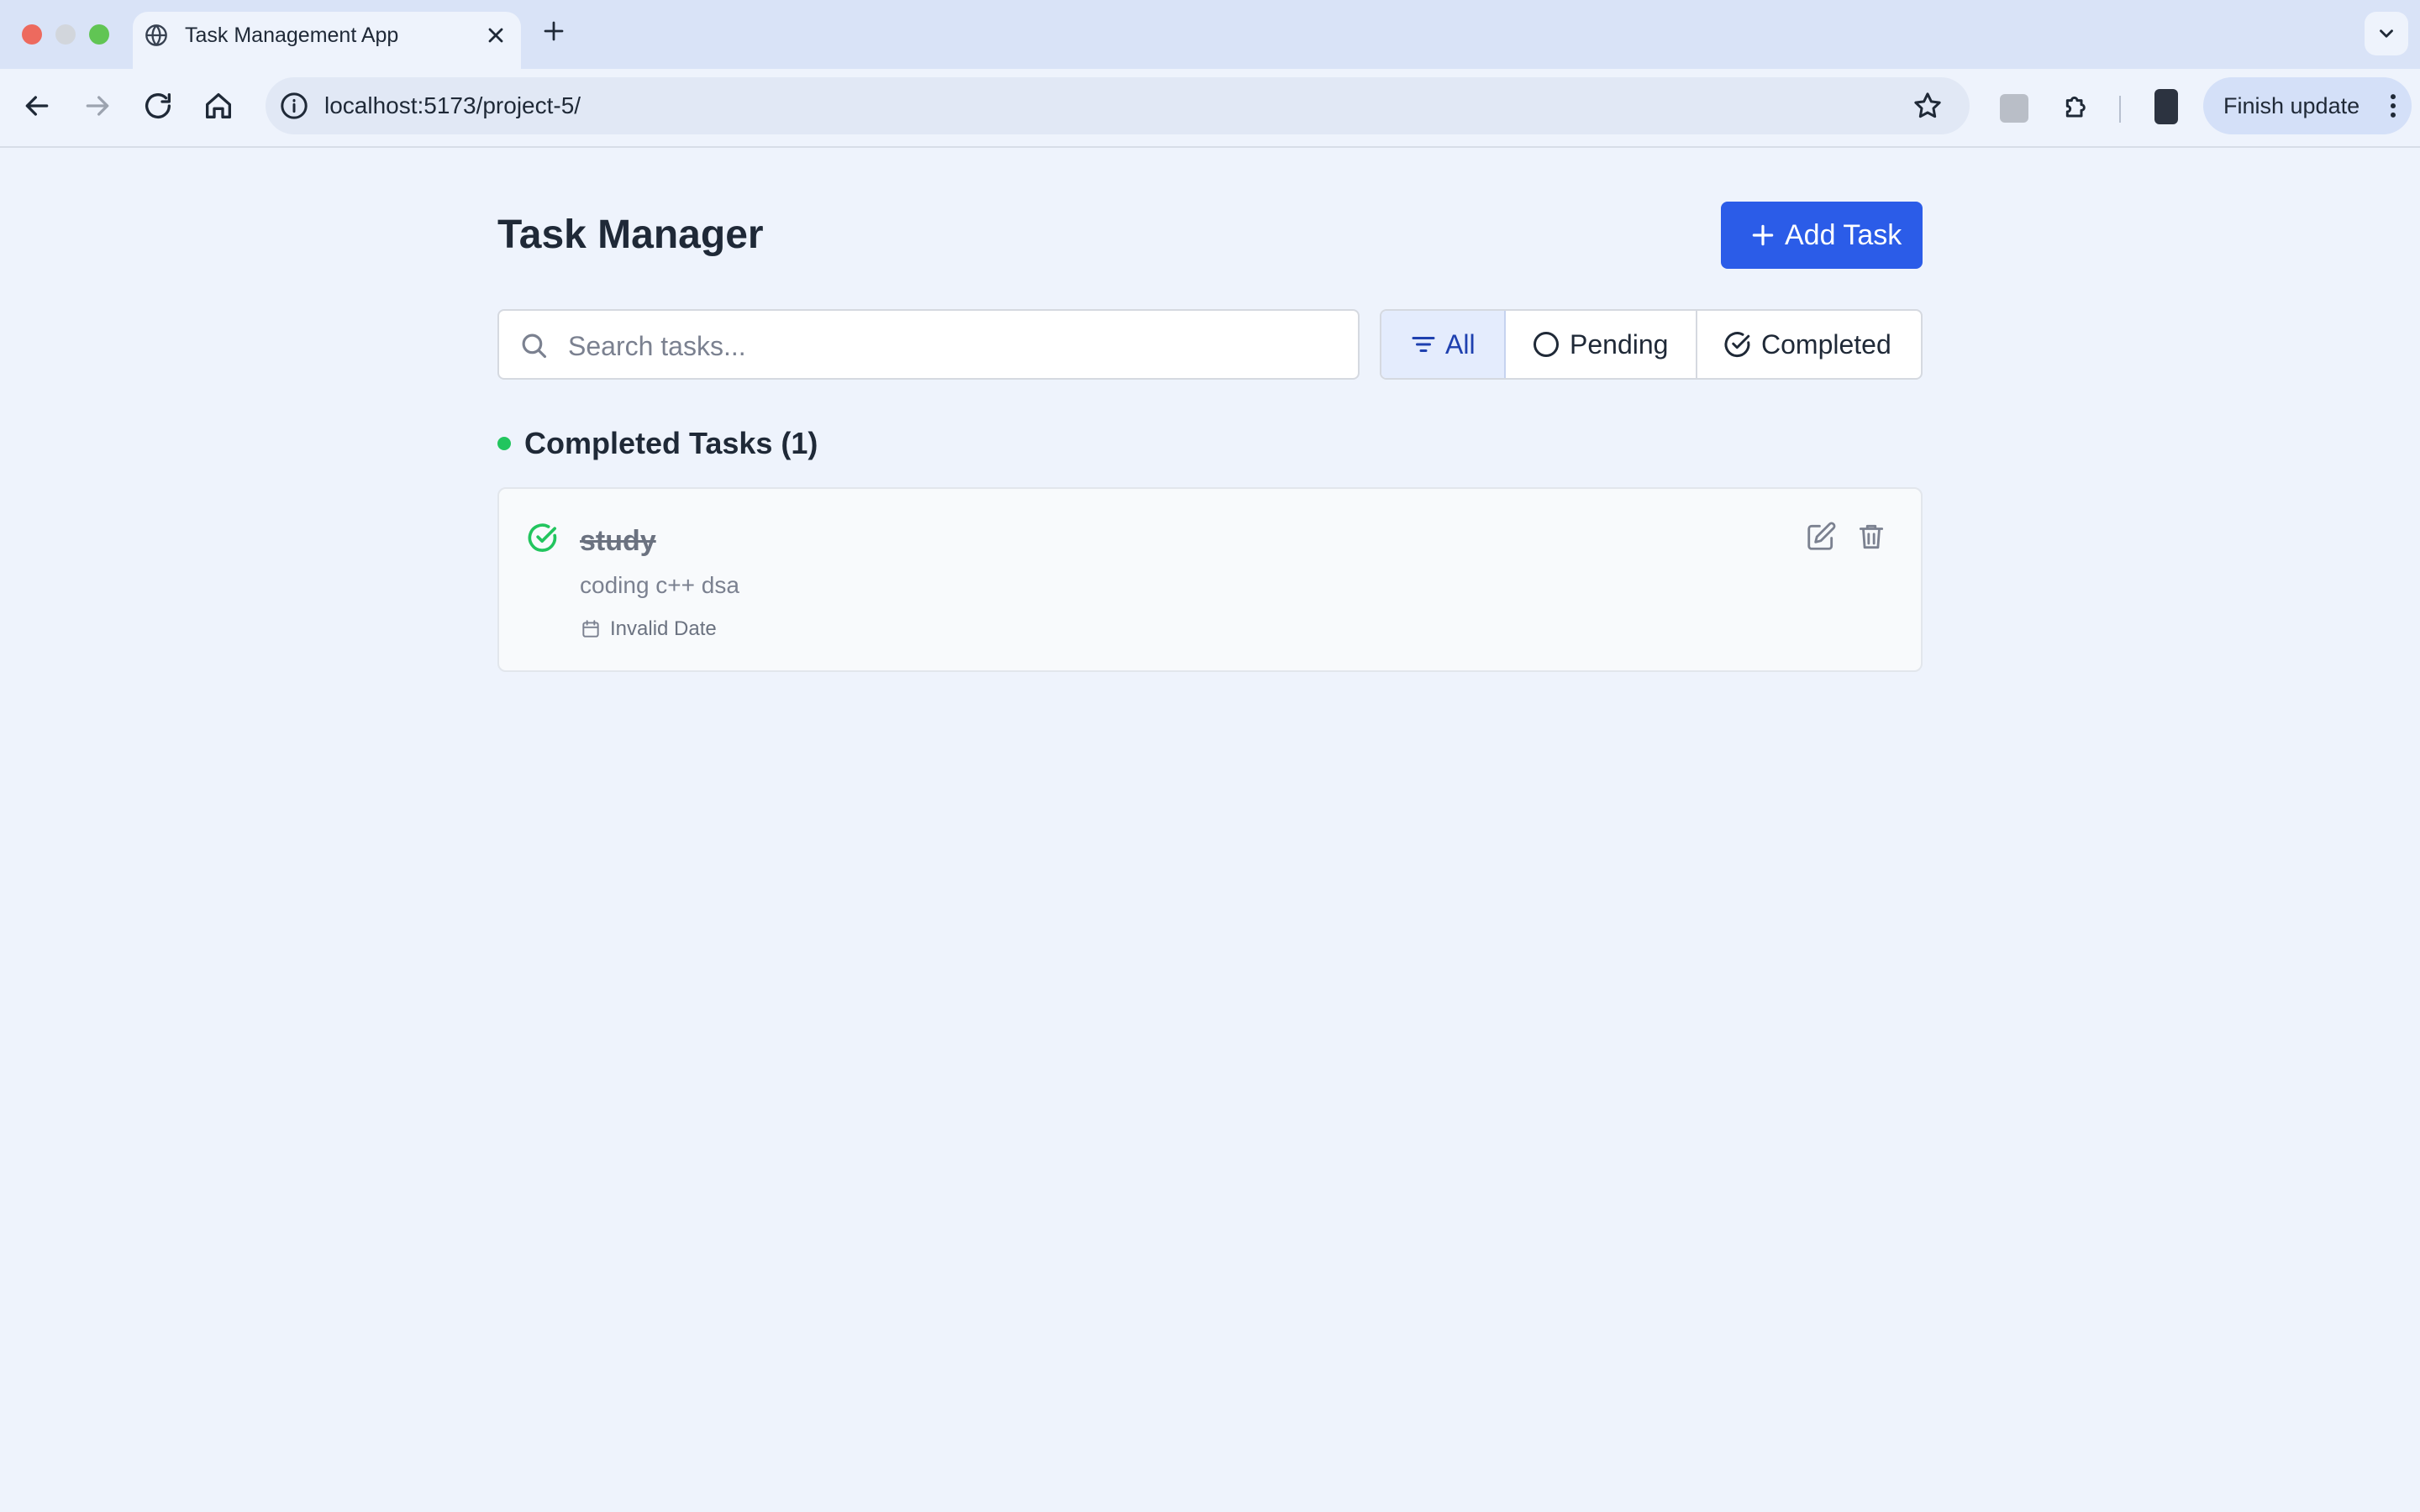 The width and height of the screenshot is (2420, 1512). I want to click on filter-pending-button: Pending, so click(1601, 344).